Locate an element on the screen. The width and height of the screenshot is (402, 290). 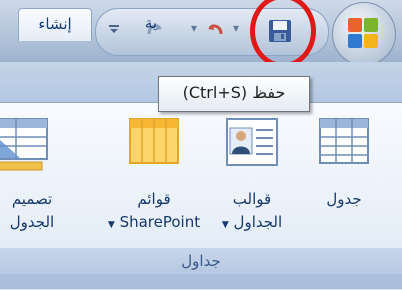
sharepoint-list-icon is located at coordinates (154, 143).